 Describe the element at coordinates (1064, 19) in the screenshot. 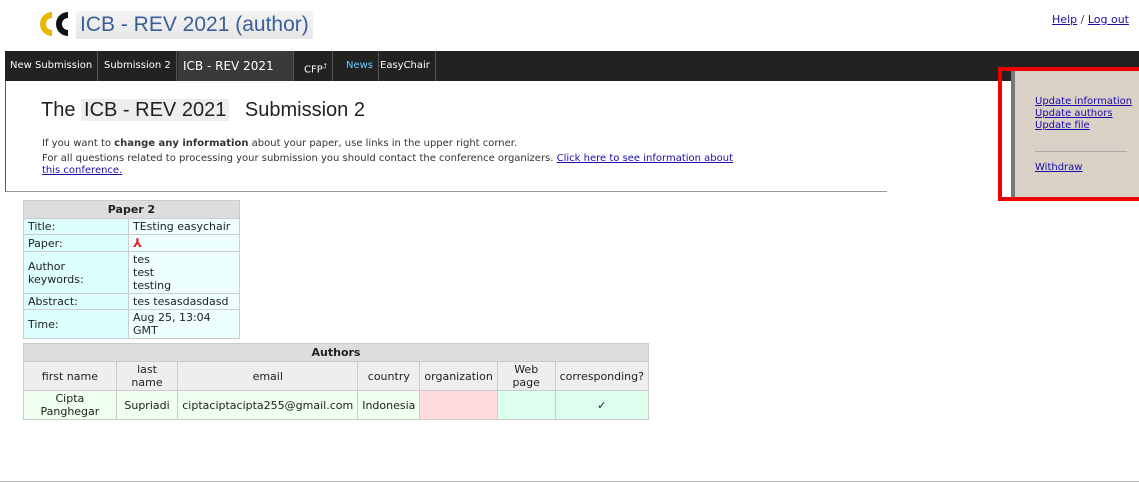

I see `help-link: Help` at that location.